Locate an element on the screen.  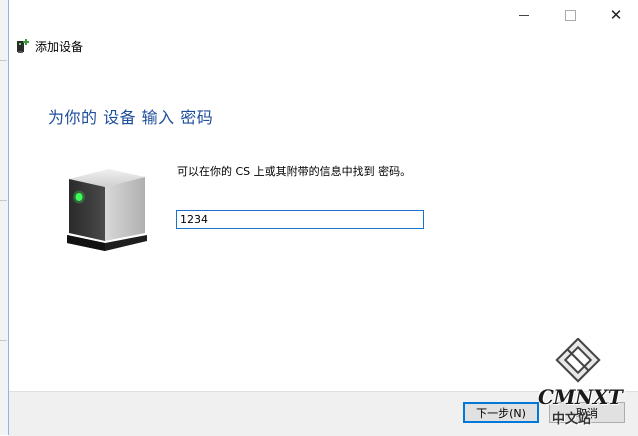
close-button: ✕ is located at coordinates (615, 15).